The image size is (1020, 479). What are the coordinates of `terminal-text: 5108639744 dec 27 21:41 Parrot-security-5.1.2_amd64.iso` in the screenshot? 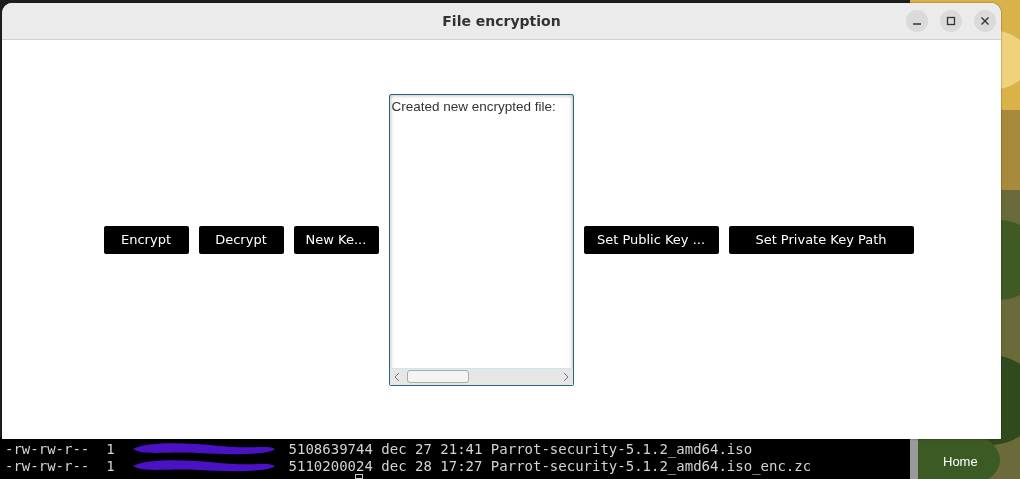 It's located at (520, 448).